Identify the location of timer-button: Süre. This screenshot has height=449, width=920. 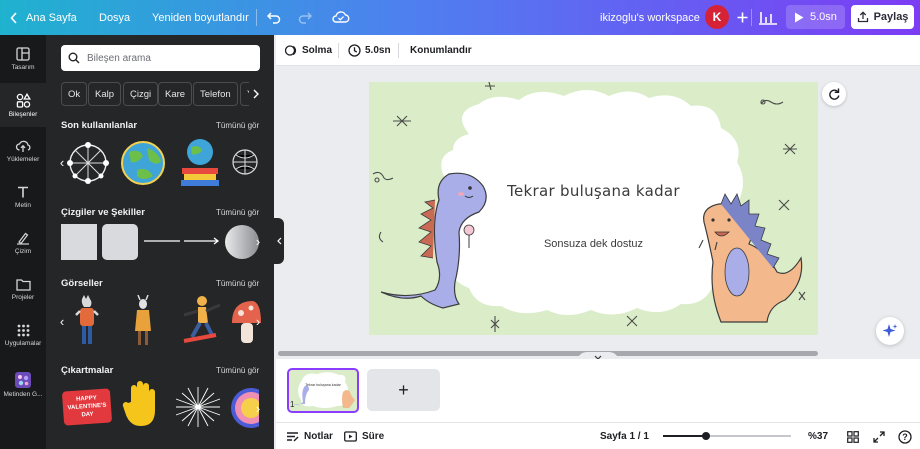
(364, 436).